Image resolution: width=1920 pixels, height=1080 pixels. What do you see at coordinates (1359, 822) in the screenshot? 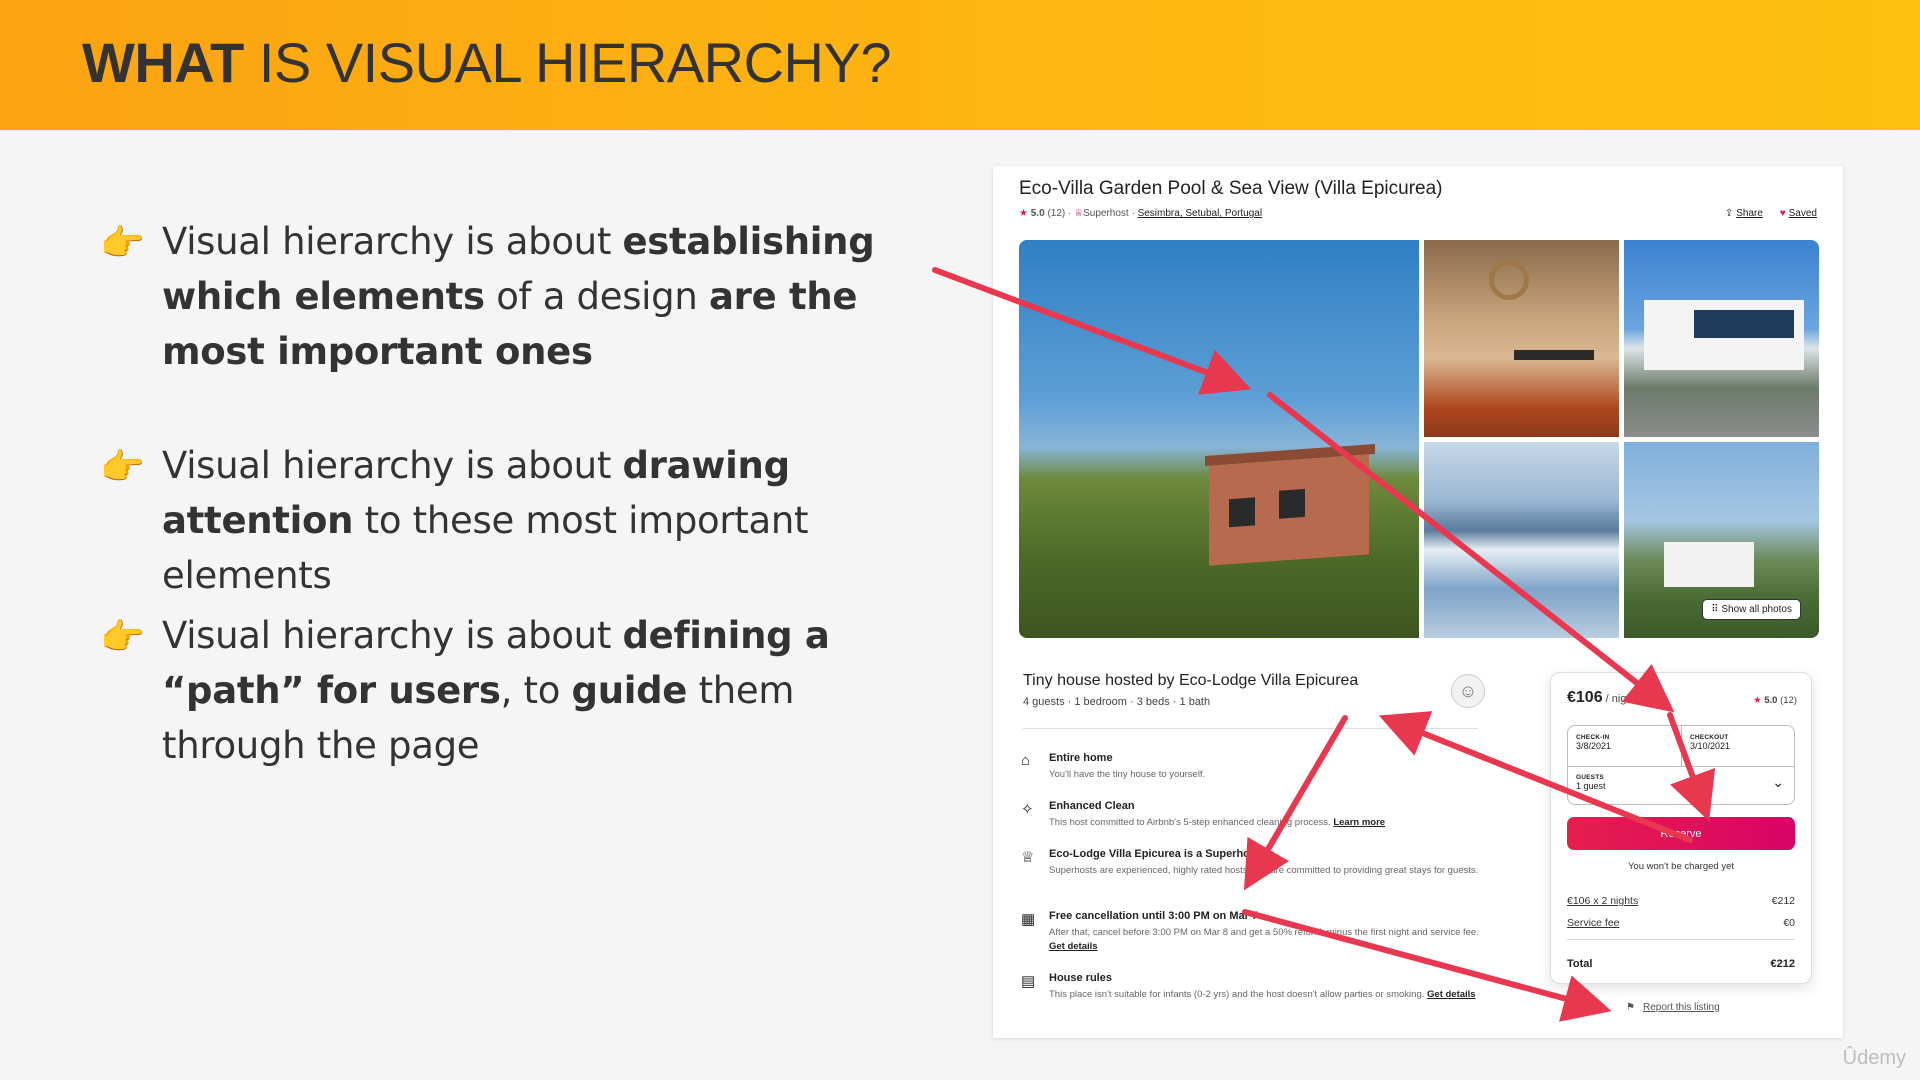
I see `learn-more-link: Learn more` at bounding box center [1359, 822].